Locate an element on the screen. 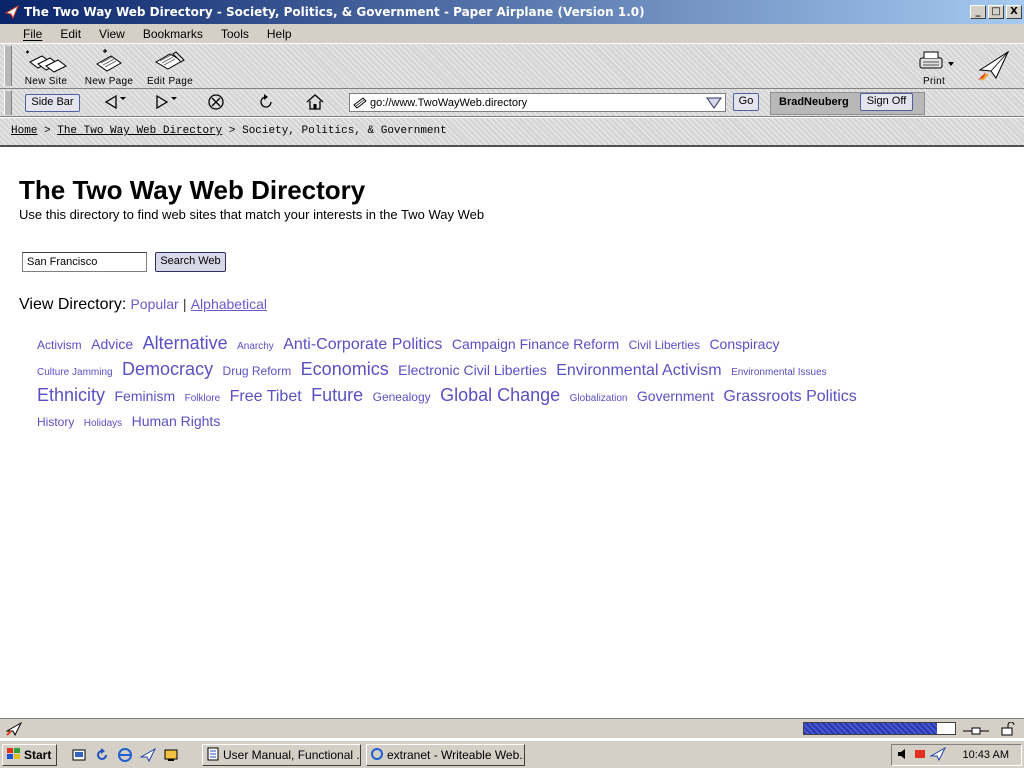 Image resolution: width=1024 pixels, height=768 pixels. start-button: Start is located at coordinates (29, 755).